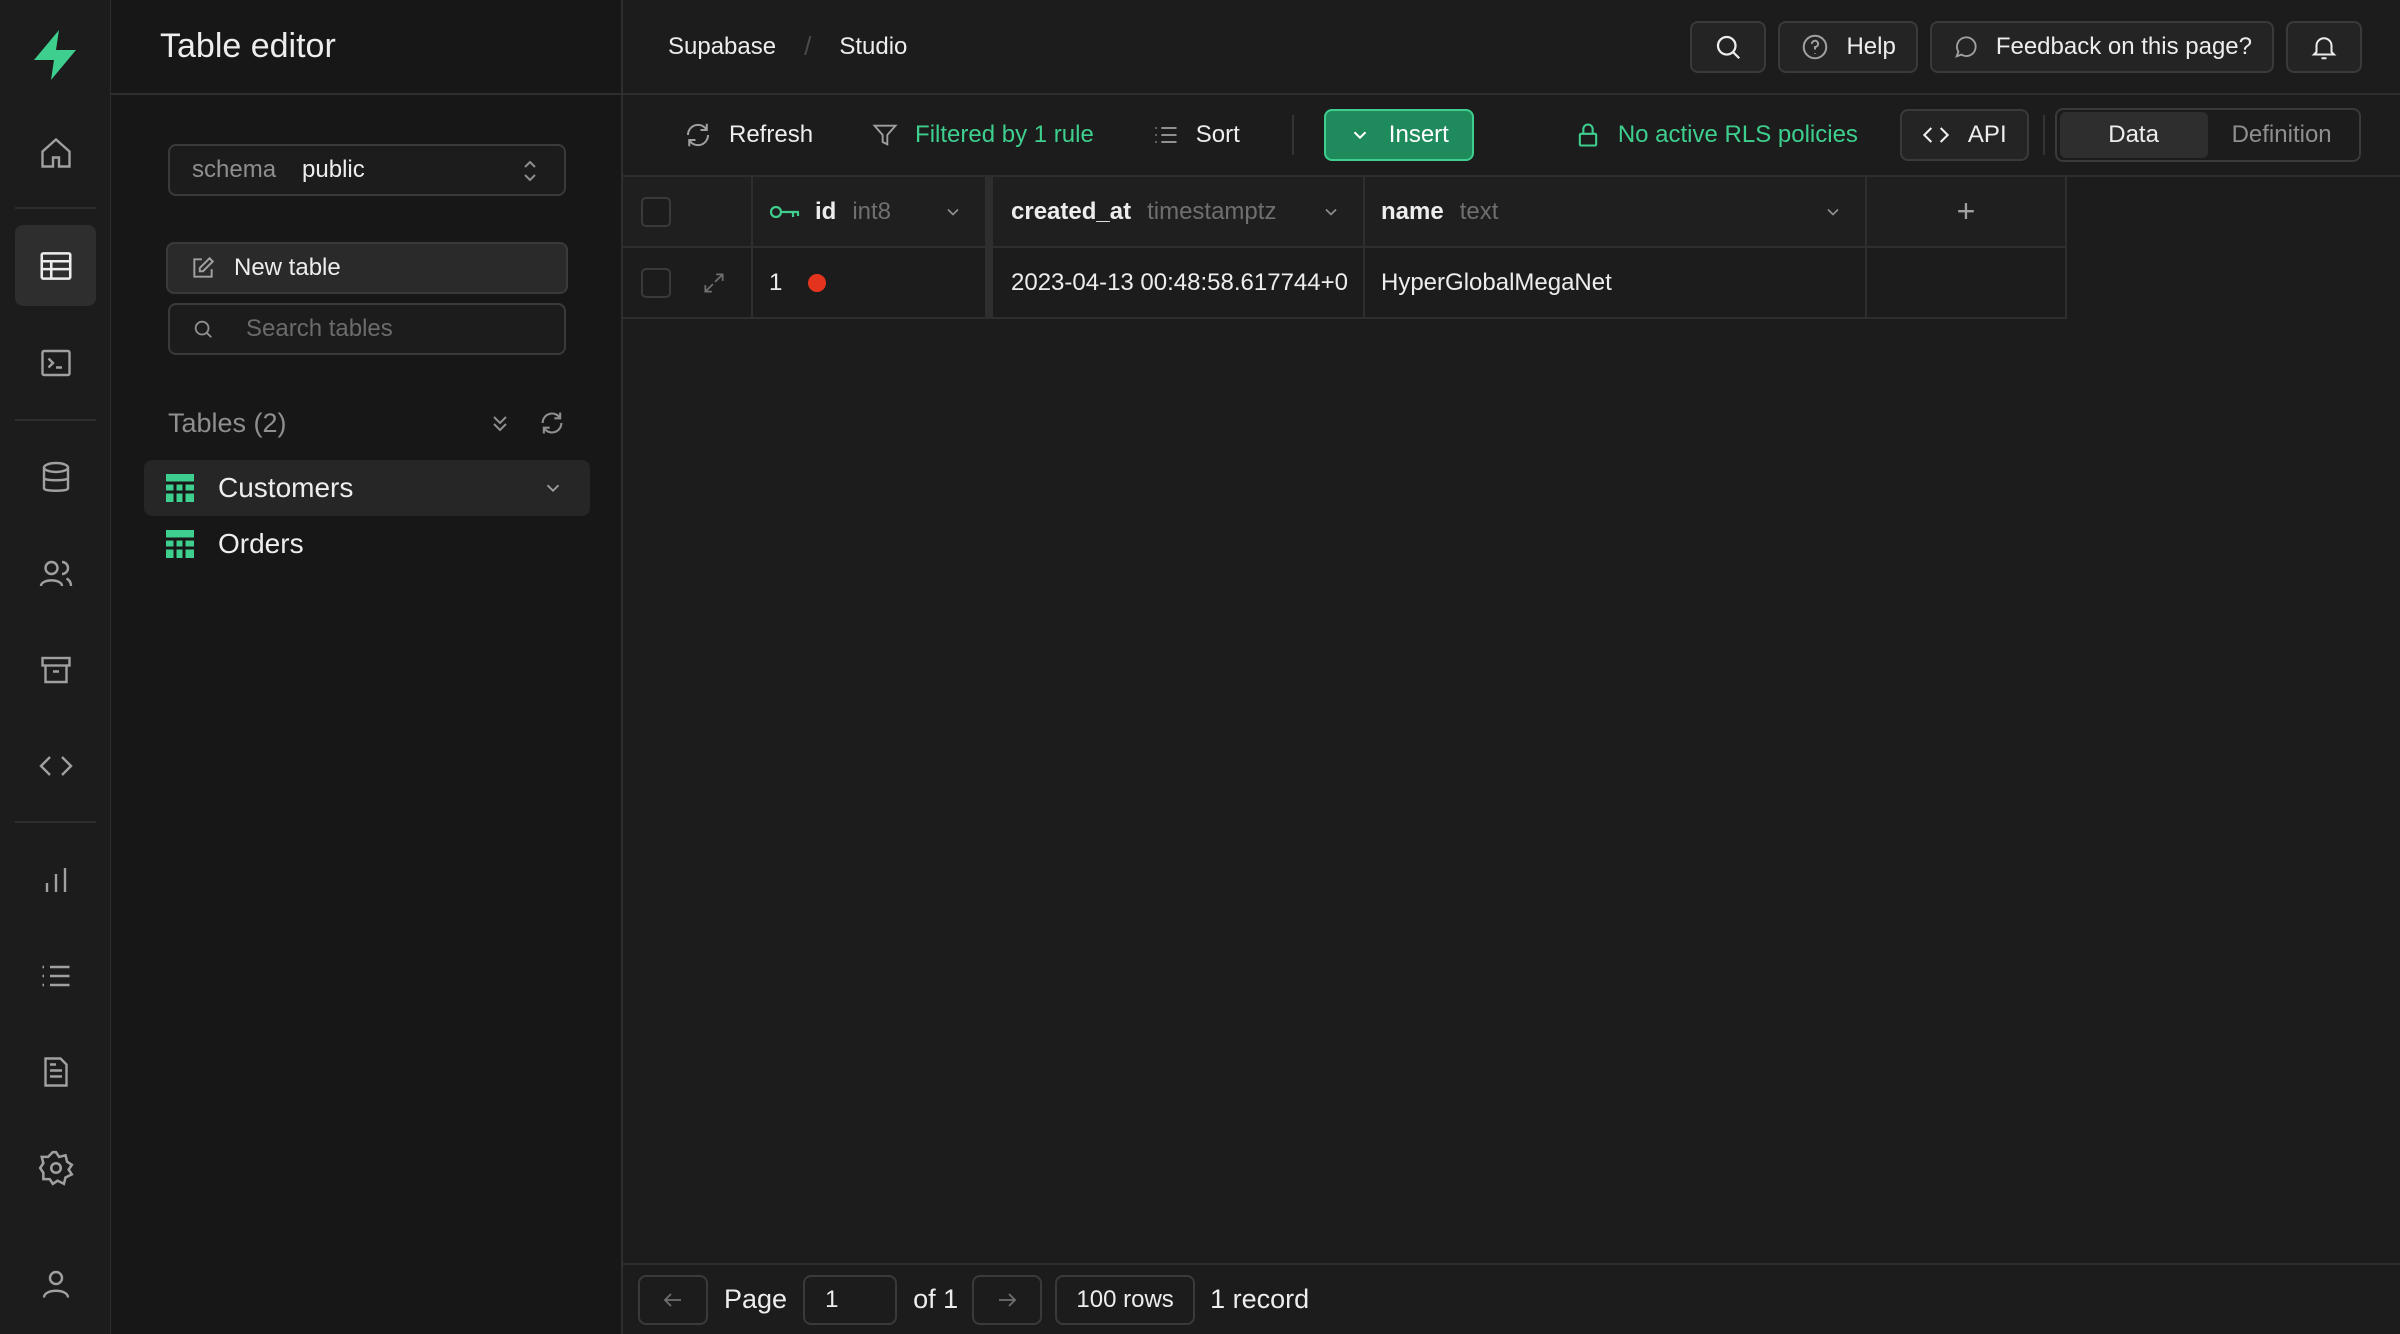 The width and height of the screenshot is (2400, 1334). What do you see at coordinates (1716, 135) in the screenshot?
I see `rls-policies-link: No active RLS policies` at bounding box center [1716, 135].